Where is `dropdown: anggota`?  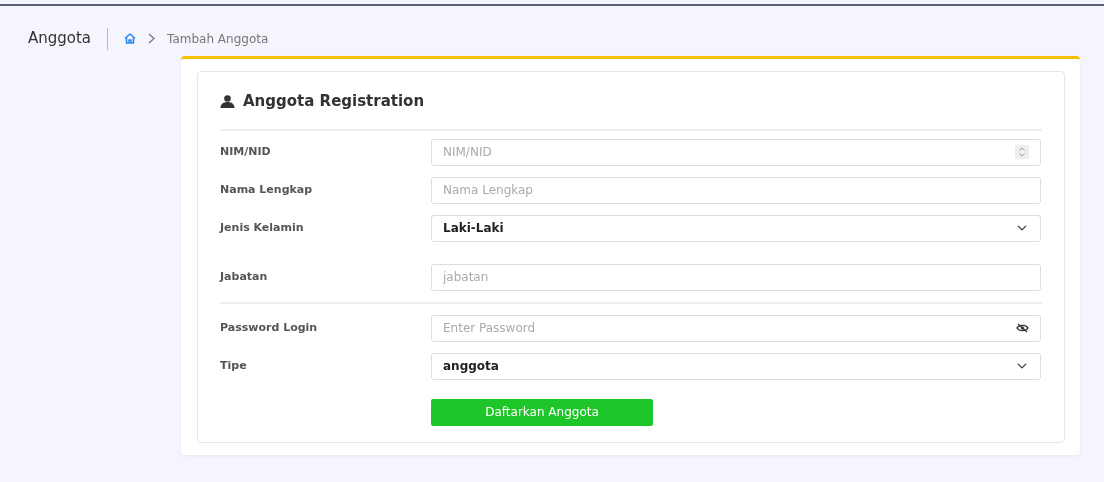 dropdown: anggota is located at coordinates (736, 366).